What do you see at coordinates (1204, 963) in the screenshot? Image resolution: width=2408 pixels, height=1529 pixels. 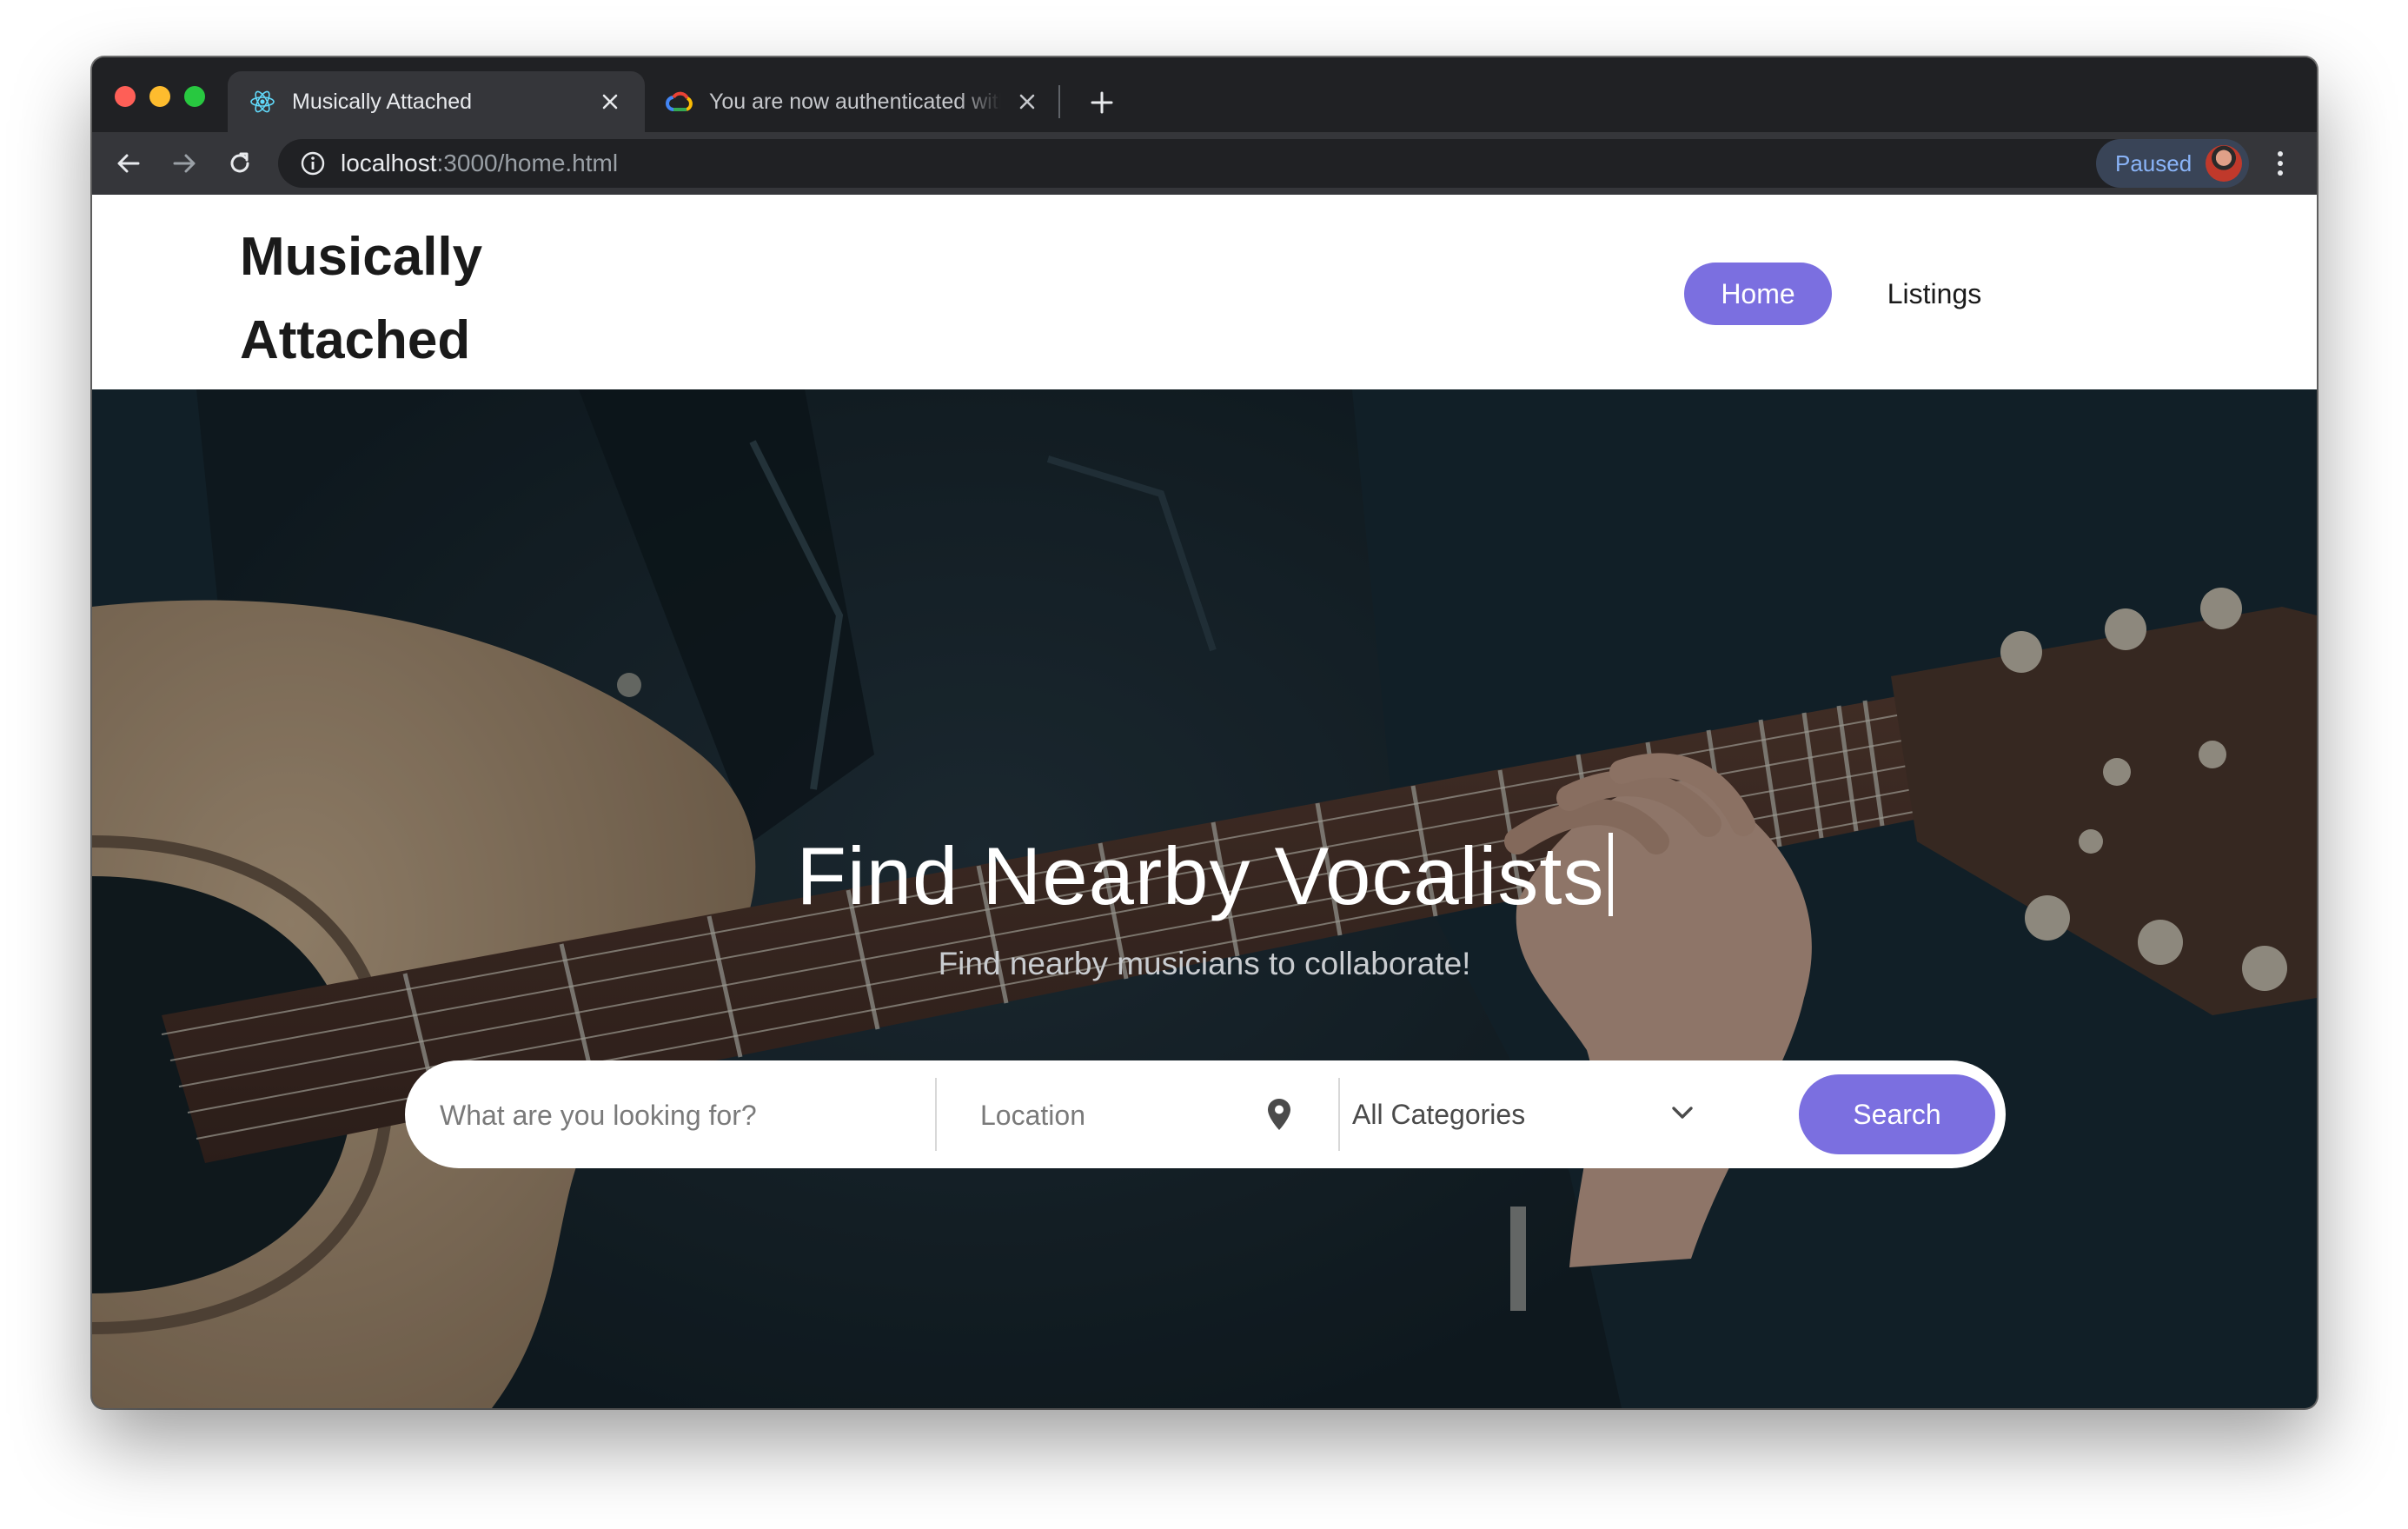 I see `hero-subtitle: Find nearby musicians to collaborate!` at bounding box center [1204, 963].